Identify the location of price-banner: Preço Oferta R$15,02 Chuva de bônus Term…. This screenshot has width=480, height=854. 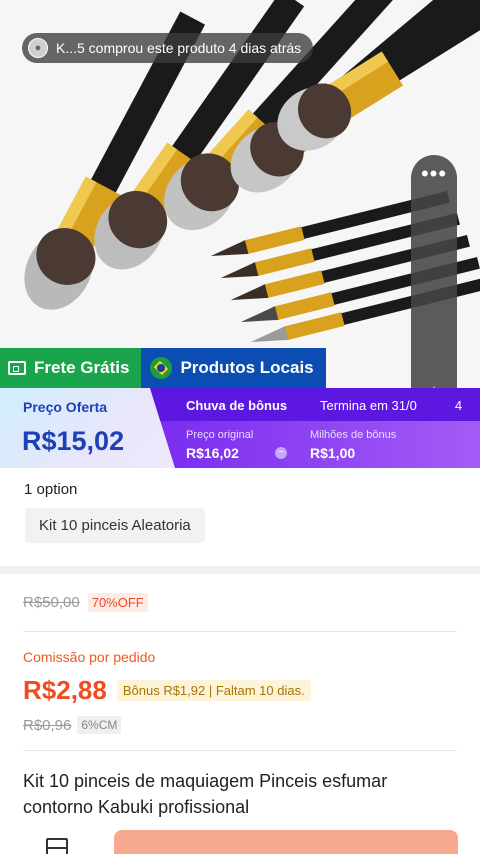
(240, 428).